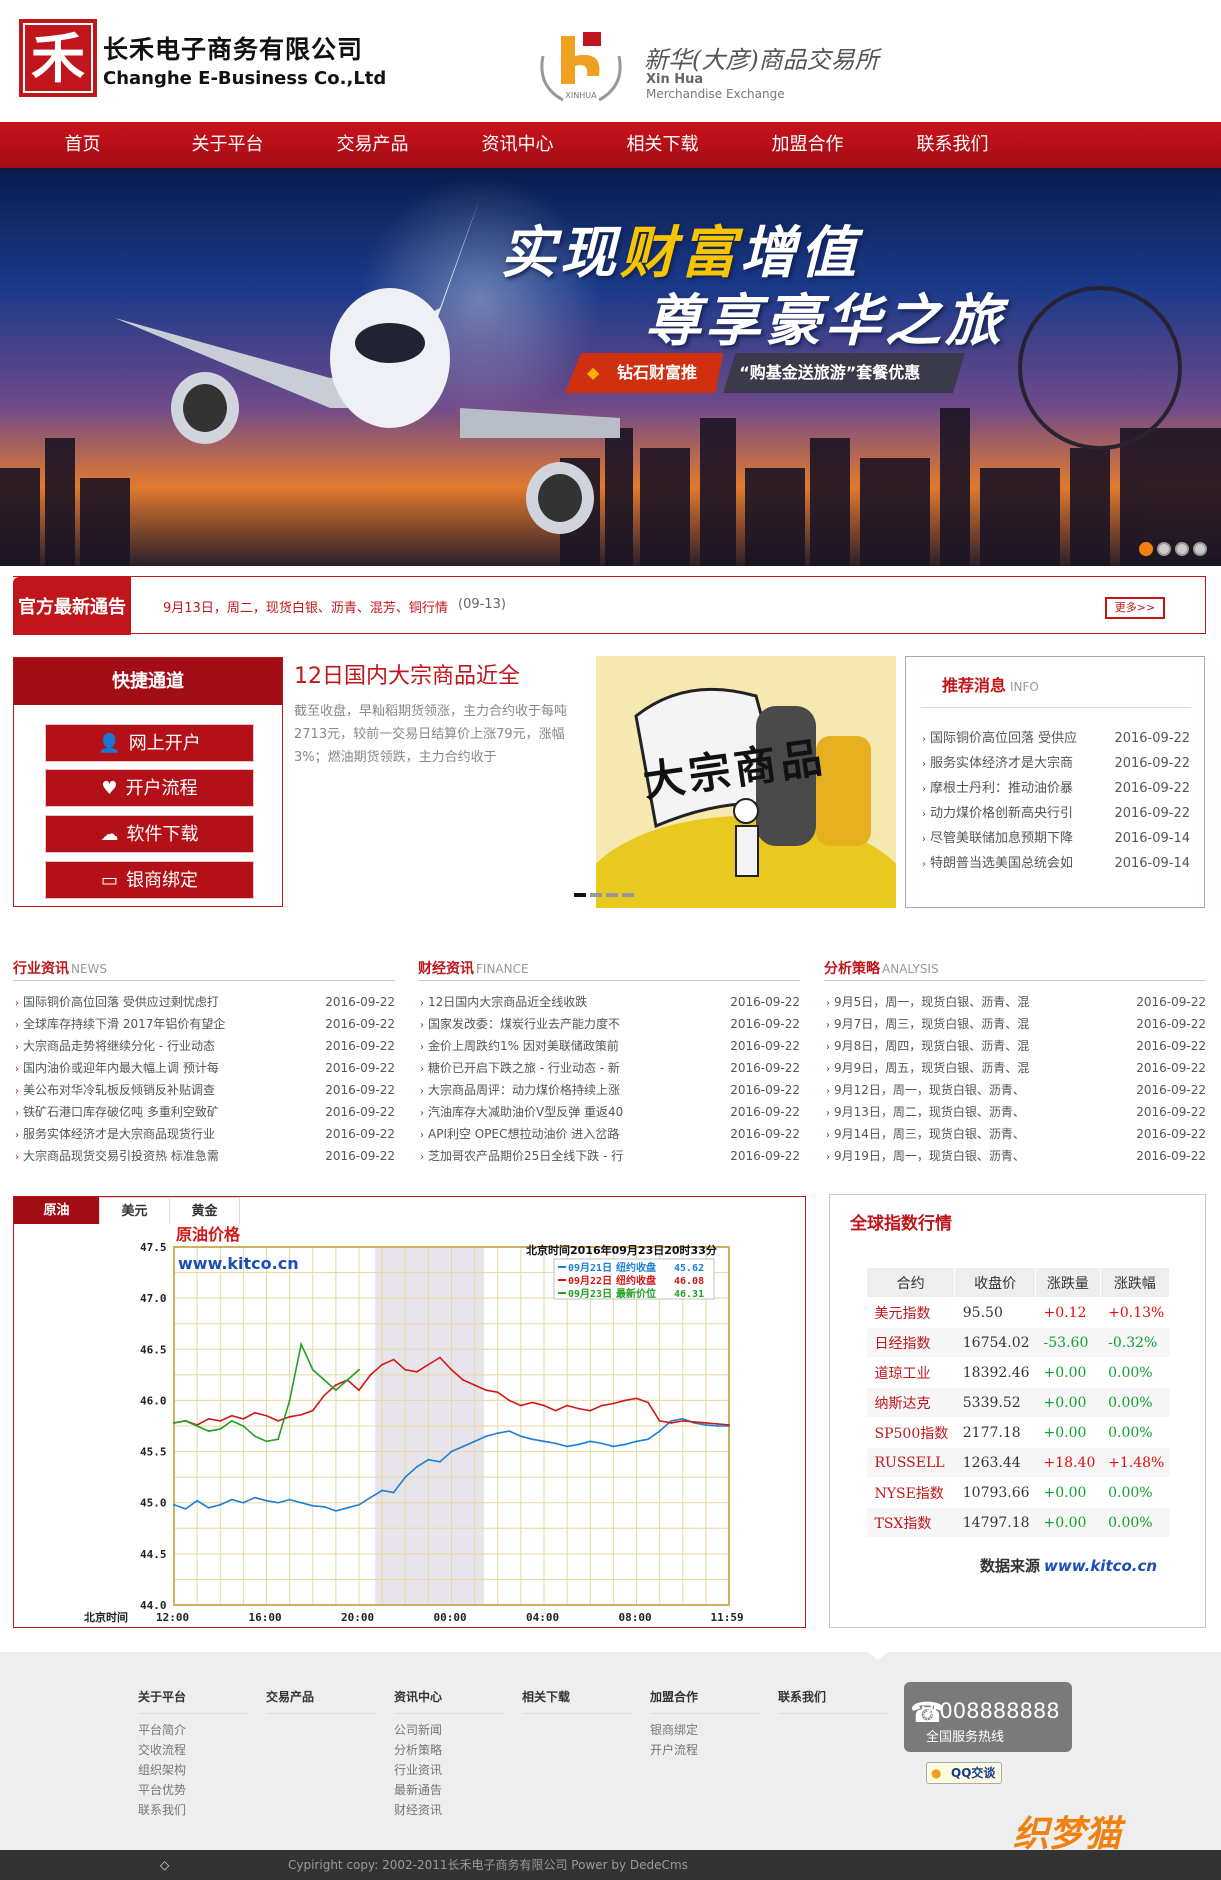 The height and width of the screenshot is (1880, 1221). I want to click on news-list-item: › 汽油库存大减助油价V型反弹 重返40 2016-09-22, so click(610, 1112).